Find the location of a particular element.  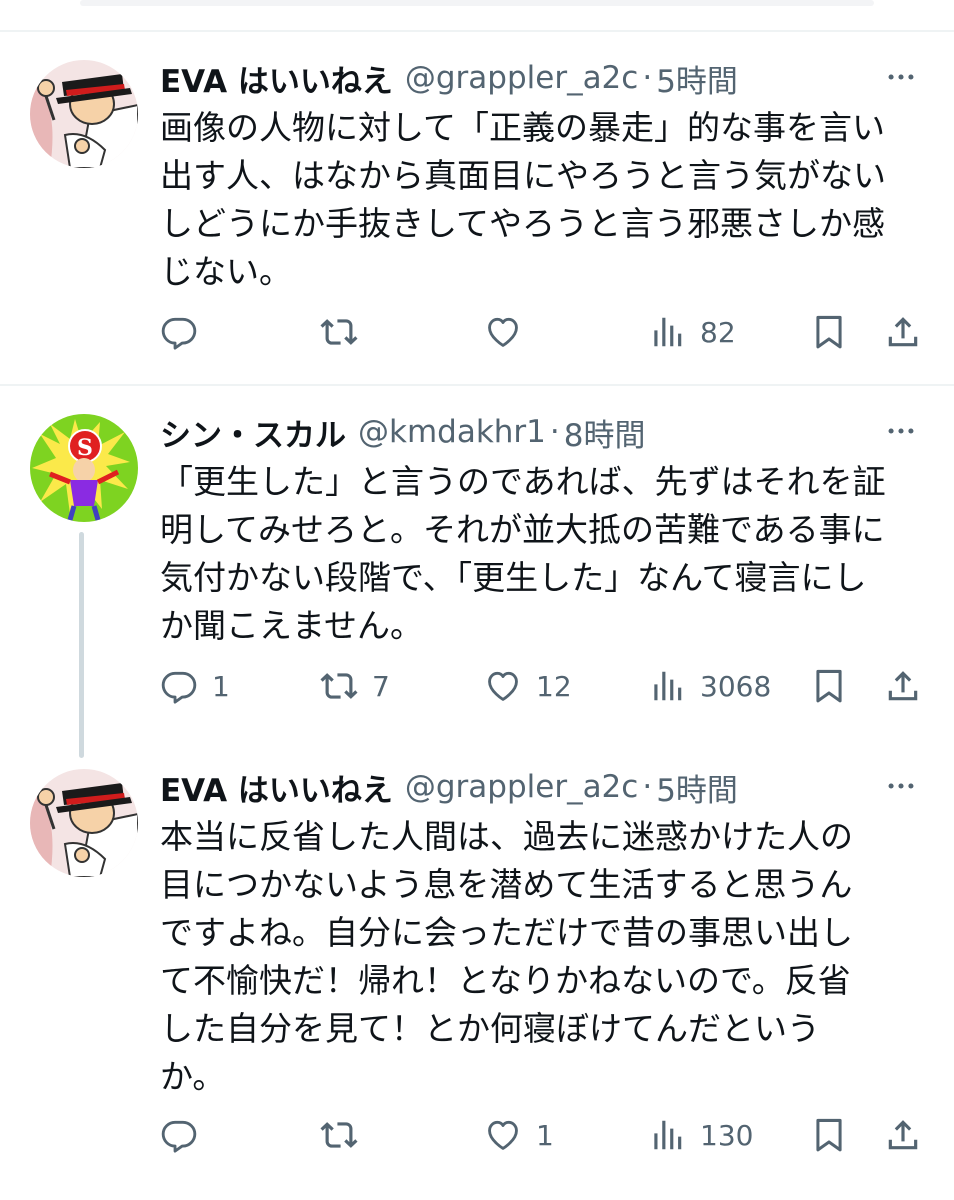

view-count: 3068 is located at coordinates (736, 686).